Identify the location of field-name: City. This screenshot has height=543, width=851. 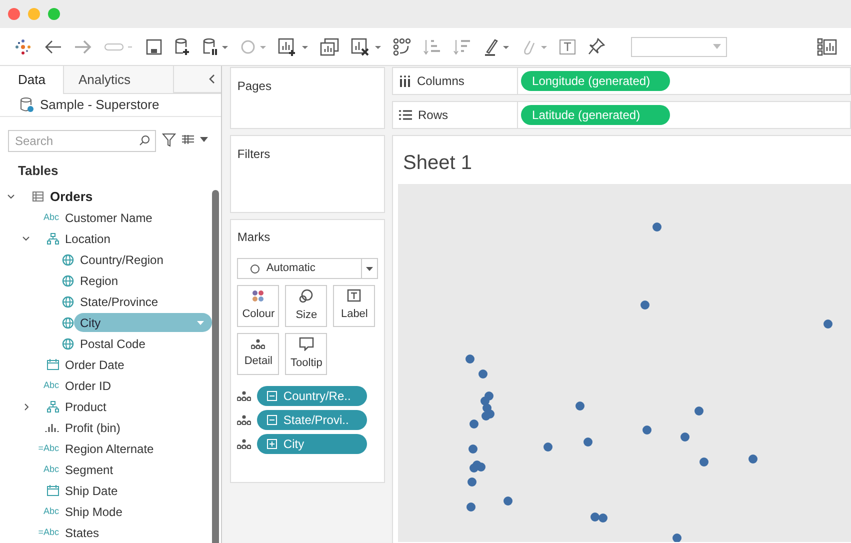
(143, 322).